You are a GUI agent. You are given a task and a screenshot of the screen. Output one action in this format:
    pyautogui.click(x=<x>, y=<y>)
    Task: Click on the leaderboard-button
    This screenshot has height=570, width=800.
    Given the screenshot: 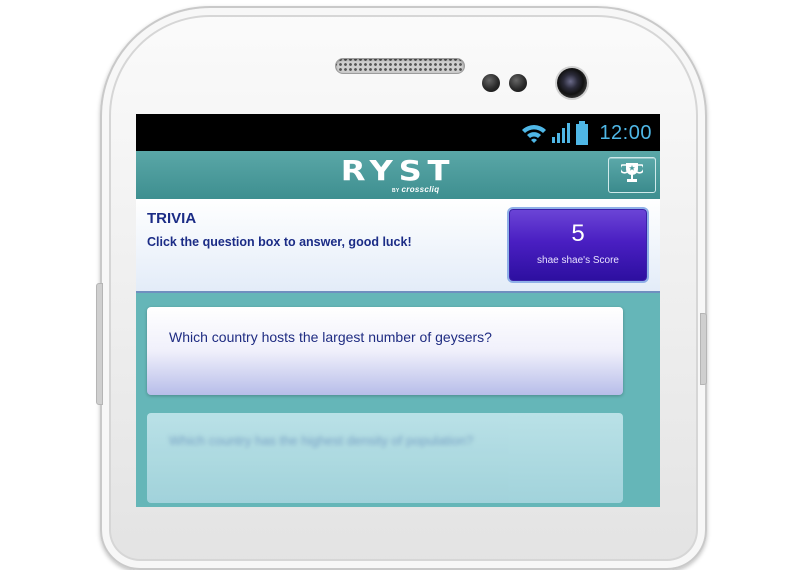 What is the action you would take?
    pyautogui.click(x=632, y=175)
    